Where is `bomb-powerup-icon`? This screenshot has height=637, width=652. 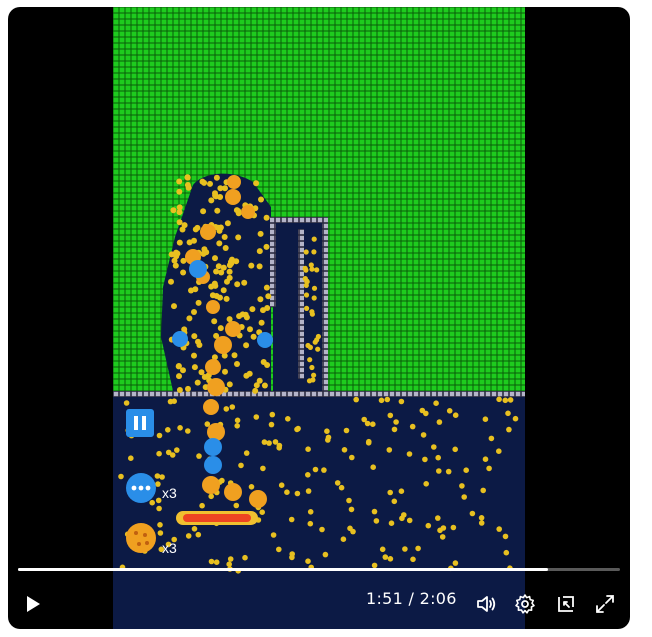
bomb-powerup-icon is located at coordinates (141, 538).